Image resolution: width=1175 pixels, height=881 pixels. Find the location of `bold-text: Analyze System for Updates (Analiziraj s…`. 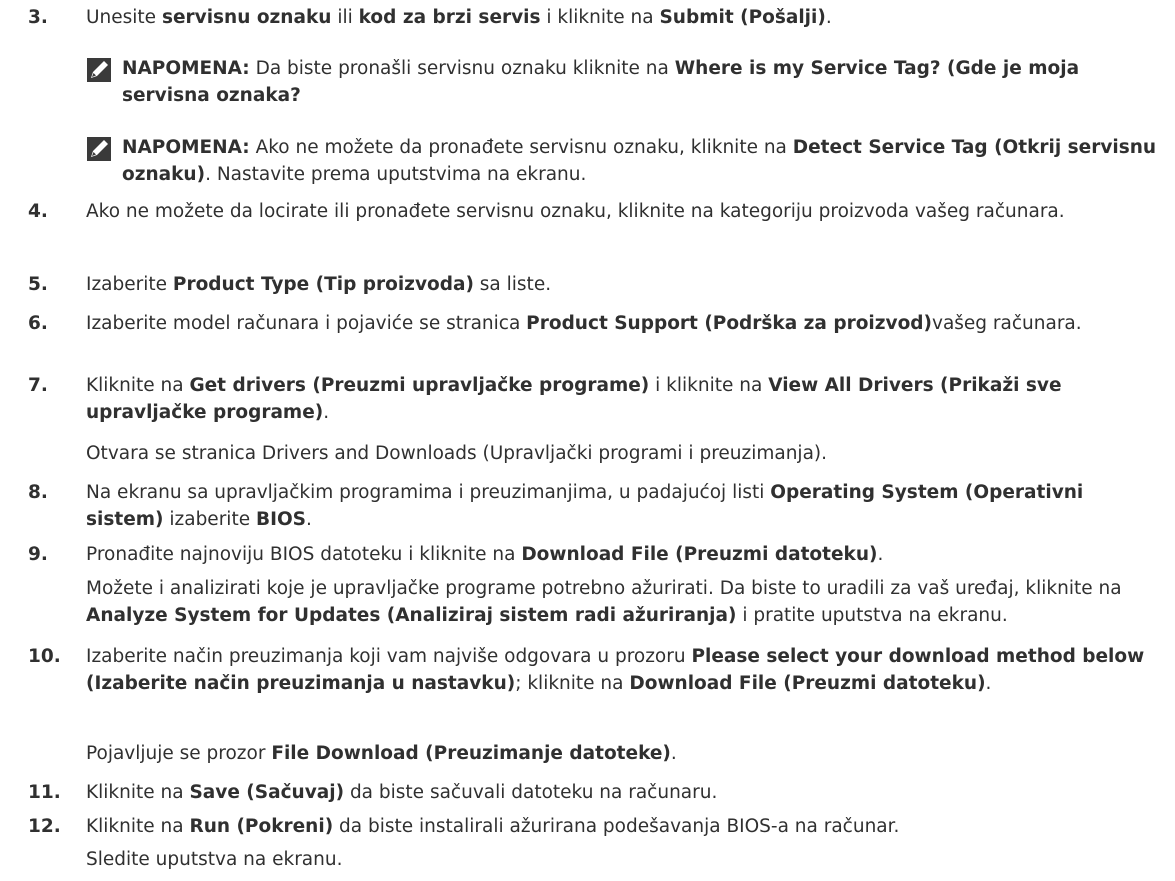

bold-text: Analyze System for Updates (Analiziraj s… is located at coordinates (411, 615).